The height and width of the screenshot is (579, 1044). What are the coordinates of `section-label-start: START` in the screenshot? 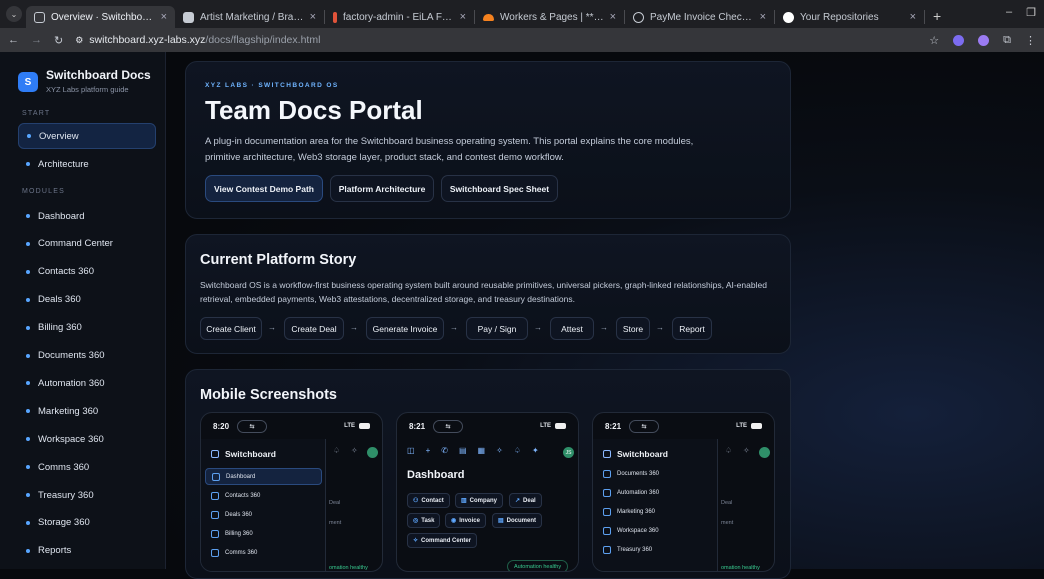 It's located at (36, 113).